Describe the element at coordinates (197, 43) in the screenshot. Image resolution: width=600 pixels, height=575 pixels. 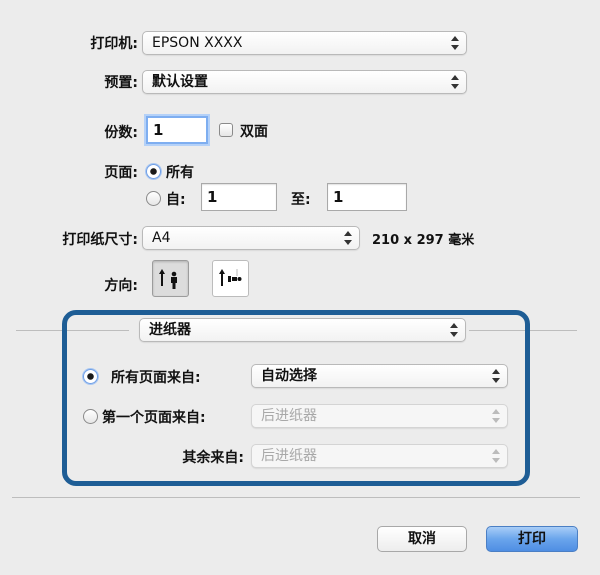
I see `printer-value: EPSON XXXX` at that location.